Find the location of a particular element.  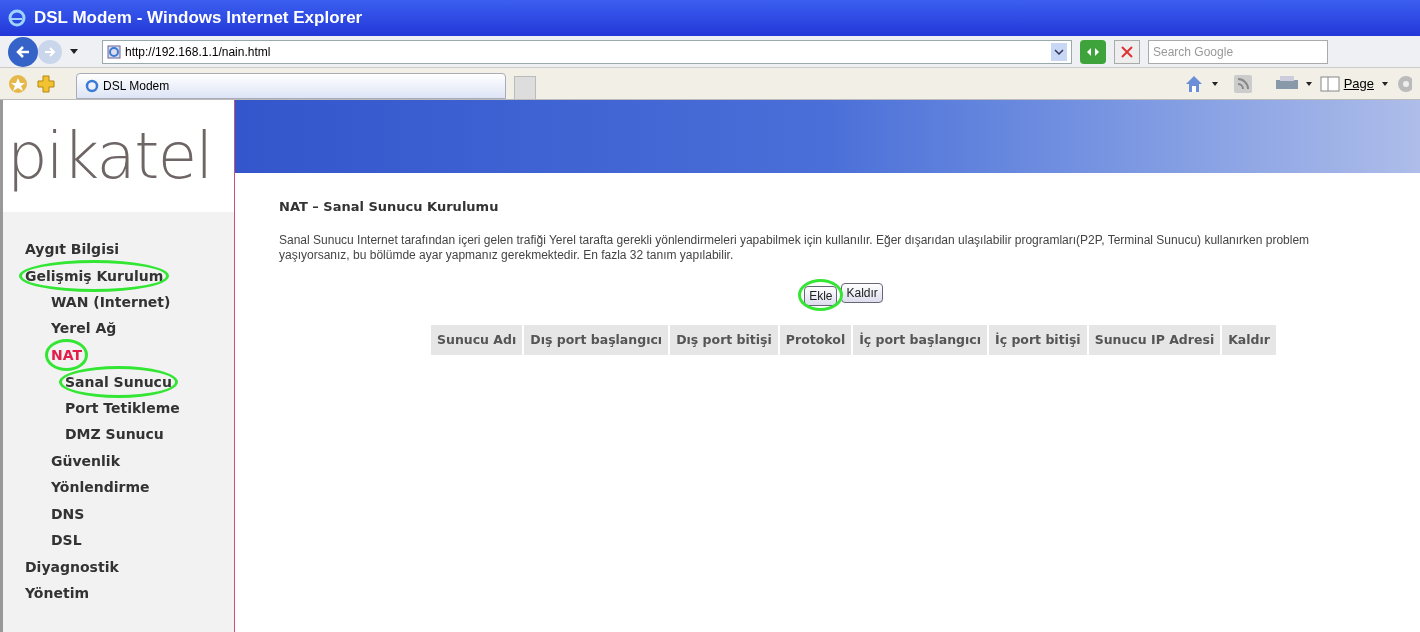

page-heading: NAT – Sanal Sunucu Kurulumu is located at coordinates (389, 207).